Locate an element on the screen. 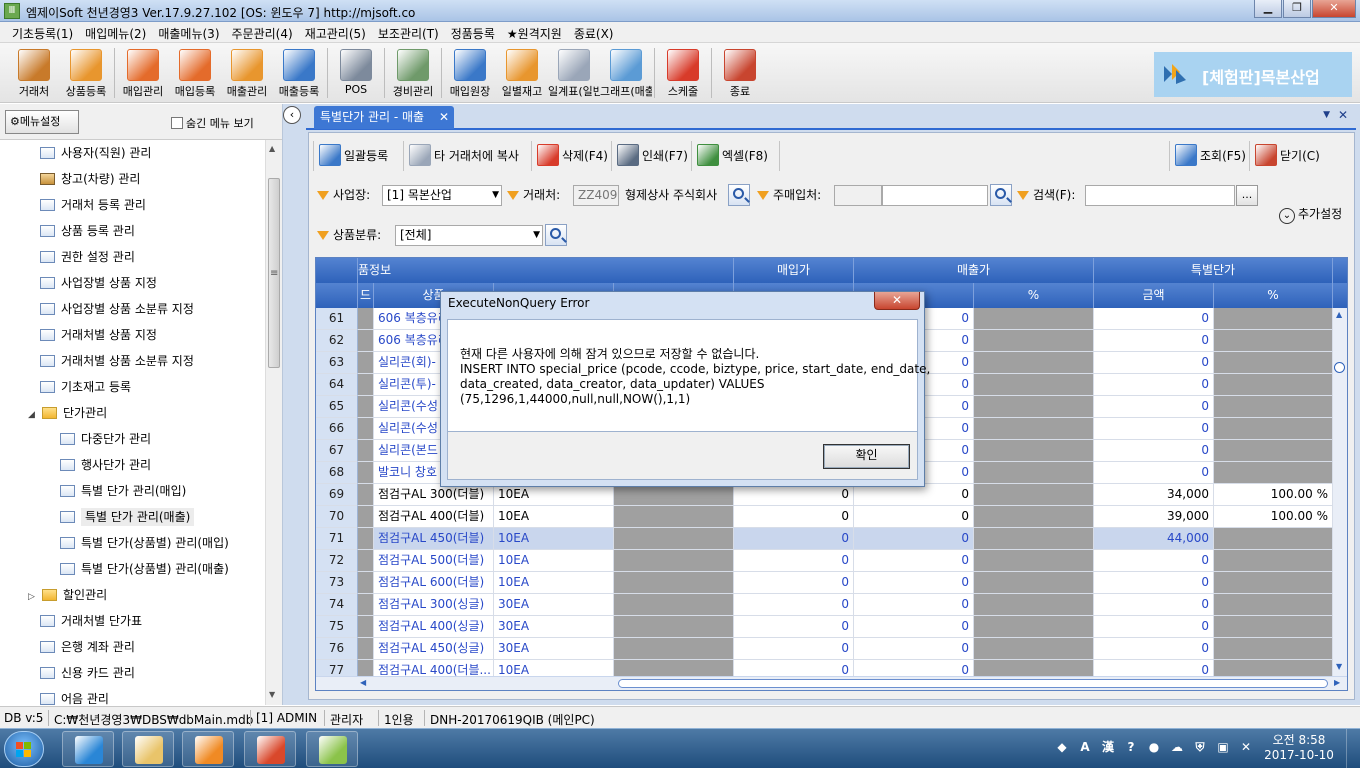  table-row: 72 점검구AL 500(더블) 10EA 0 0 0 is located at coordinates (824, 561).